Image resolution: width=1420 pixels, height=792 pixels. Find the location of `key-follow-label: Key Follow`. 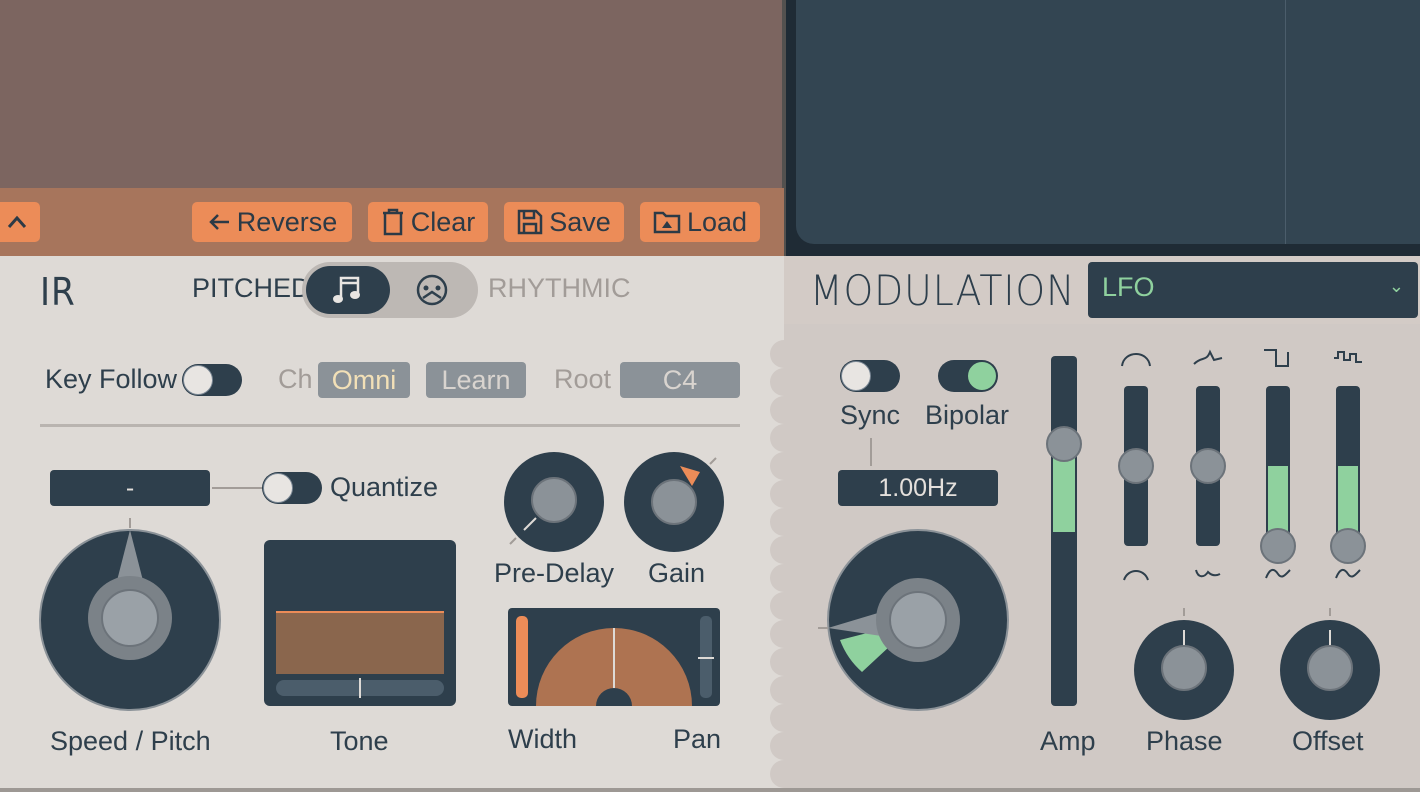

key-follow-label: Key Follow is located at coordinates (111, 379).